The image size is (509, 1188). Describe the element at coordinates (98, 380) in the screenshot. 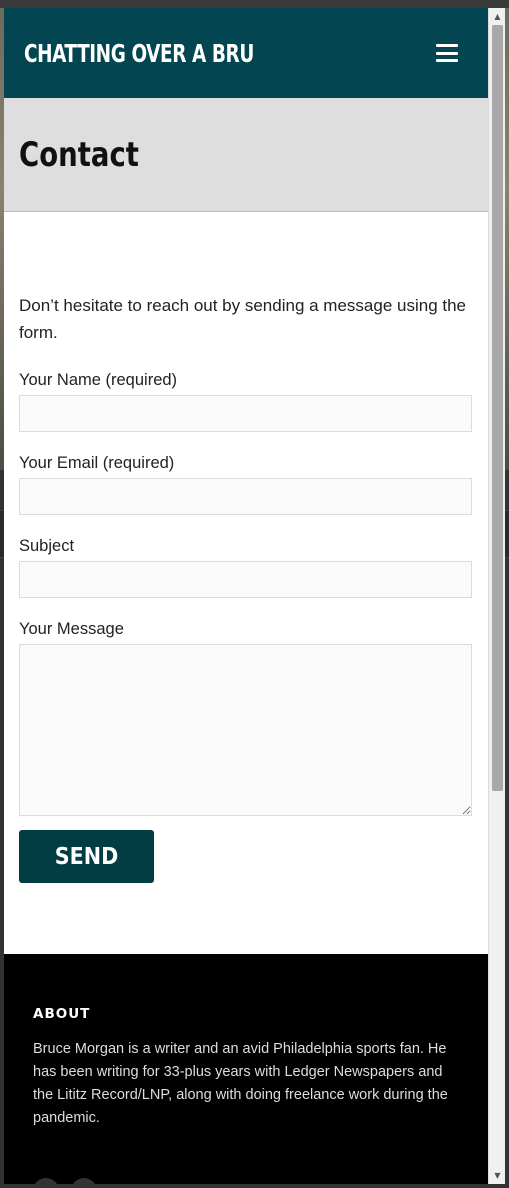

I see `name-label: Your Name (required)` at that location.